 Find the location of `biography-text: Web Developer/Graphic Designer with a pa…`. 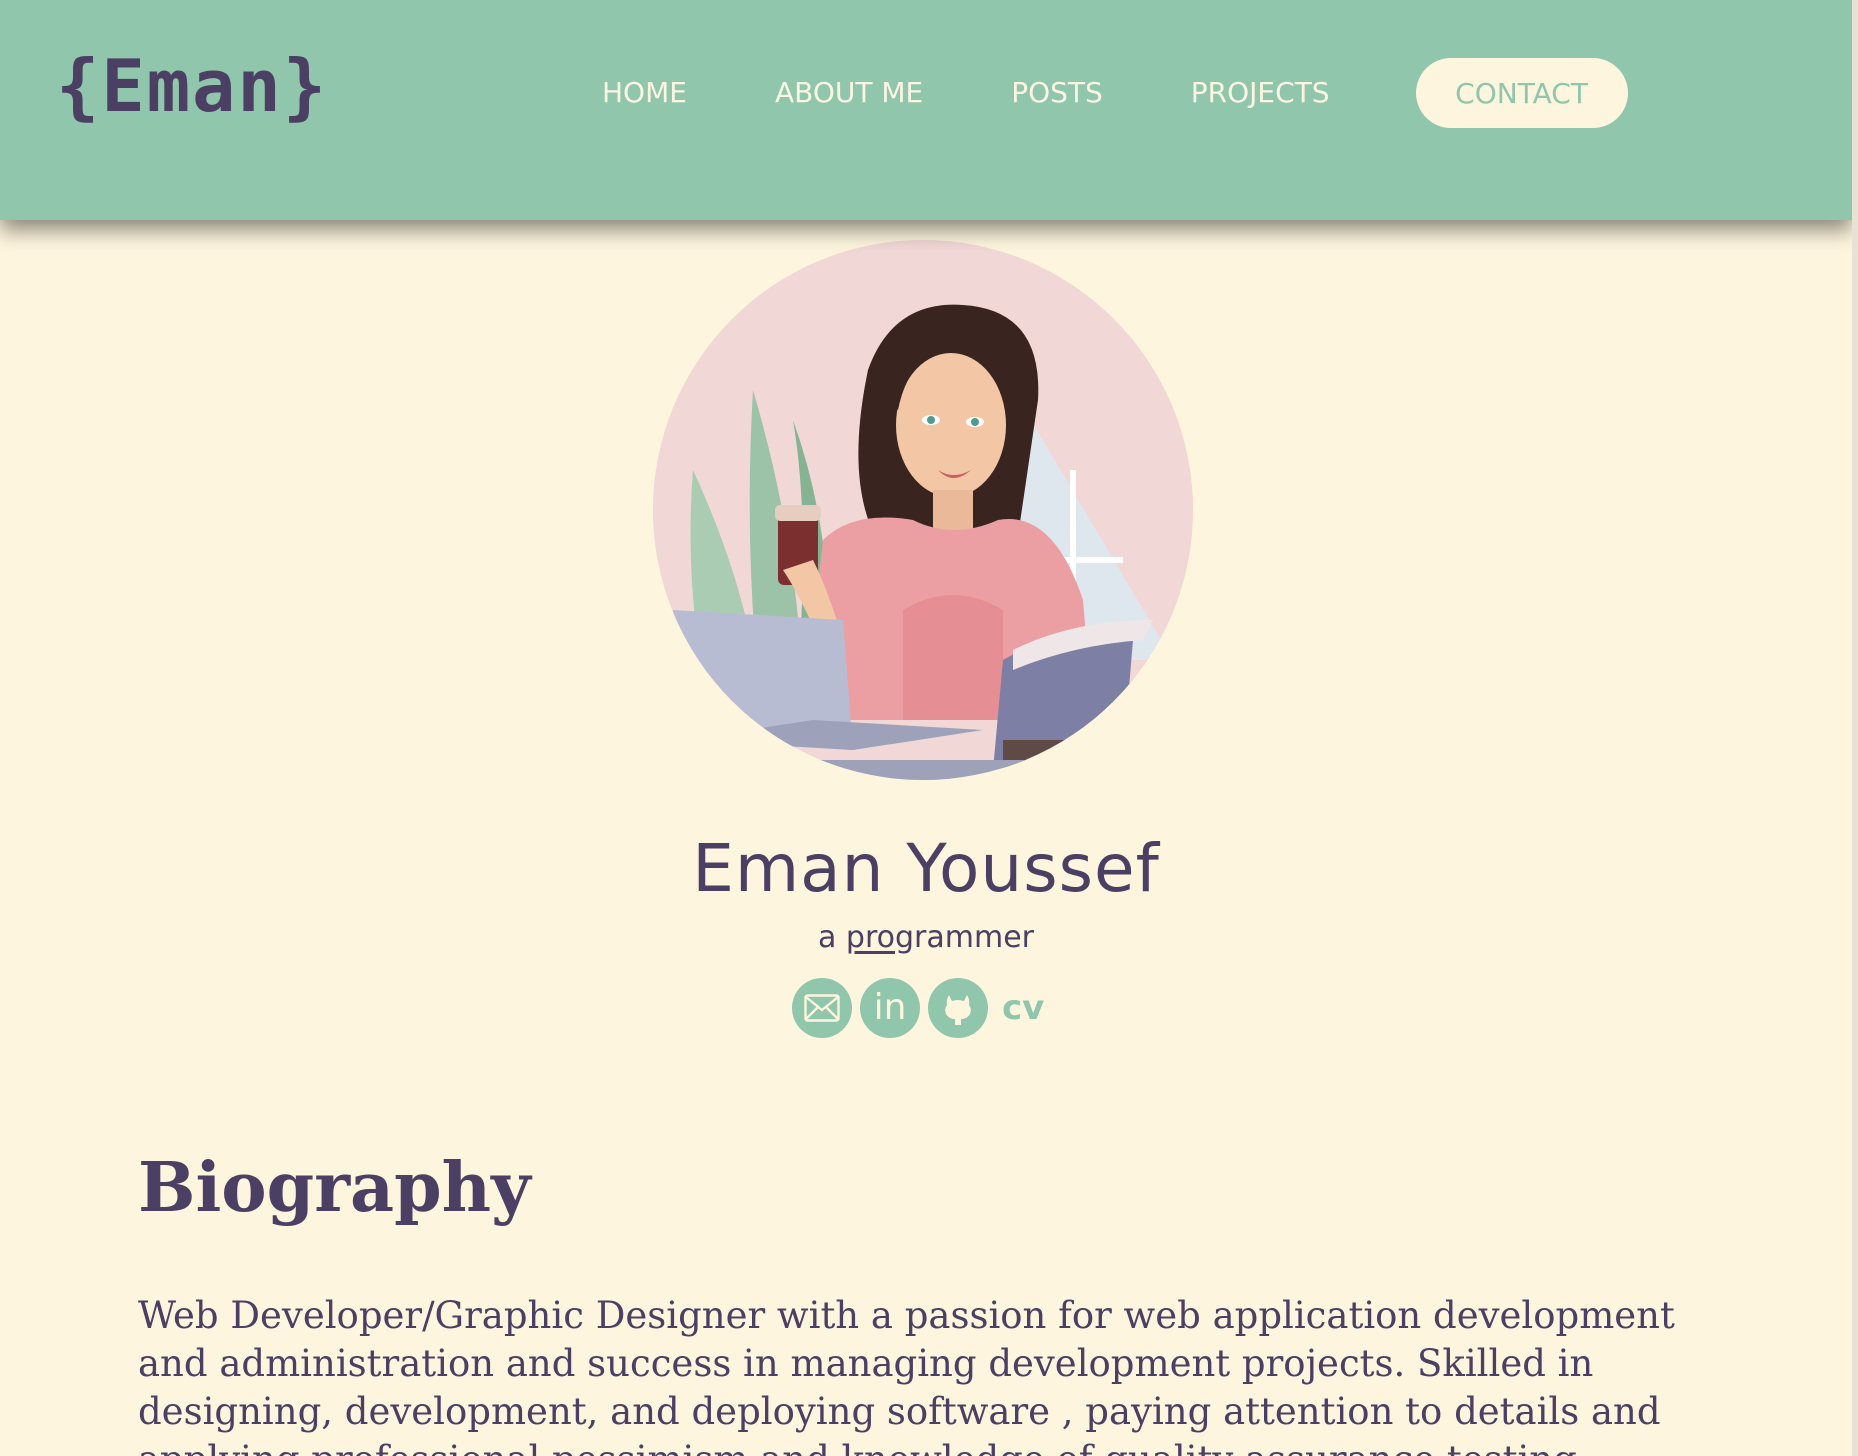

biography-text: Web Developer/Graphic Designer with a pa… is located at coordinates (906, 1375).